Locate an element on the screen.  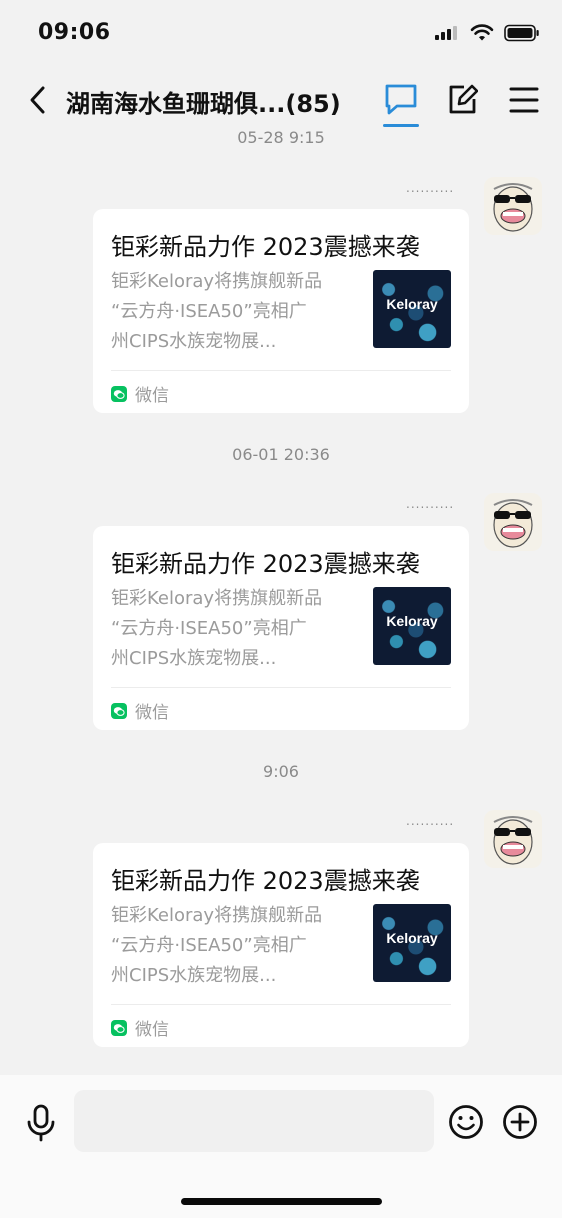
message-input is located at coordinates (254, 1121).